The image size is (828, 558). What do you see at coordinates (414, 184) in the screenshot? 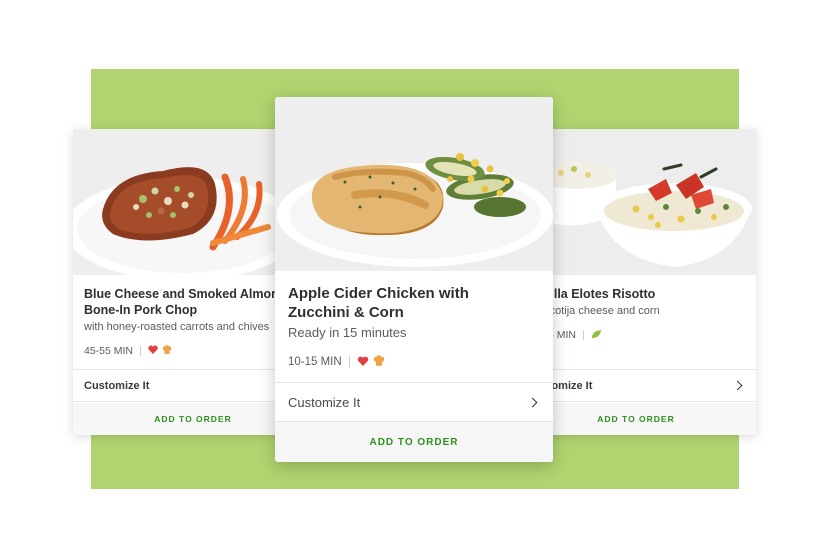
I see `recipe-photo-apple-cider-chicken` at bounding box center [414, 184].